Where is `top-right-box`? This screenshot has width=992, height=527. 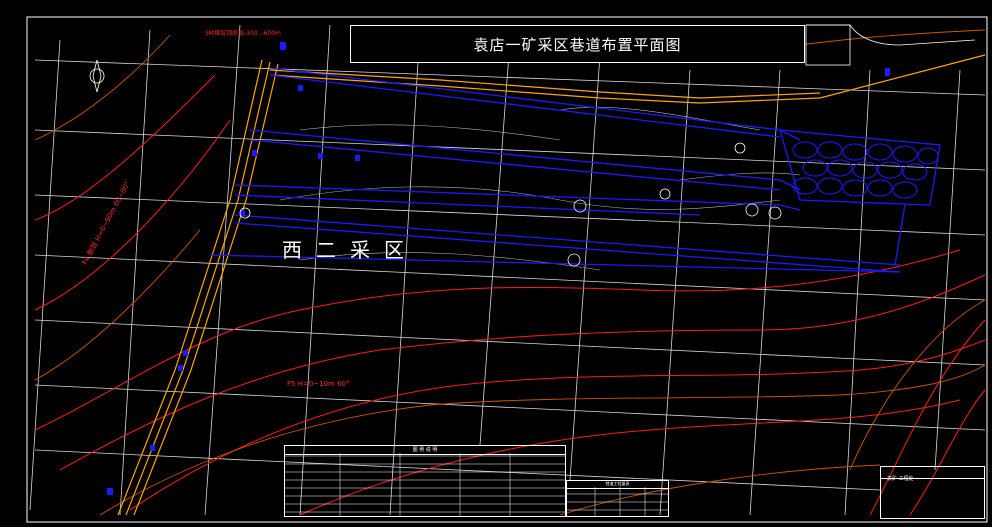 top-right-box is located at coordinates (828, 45).